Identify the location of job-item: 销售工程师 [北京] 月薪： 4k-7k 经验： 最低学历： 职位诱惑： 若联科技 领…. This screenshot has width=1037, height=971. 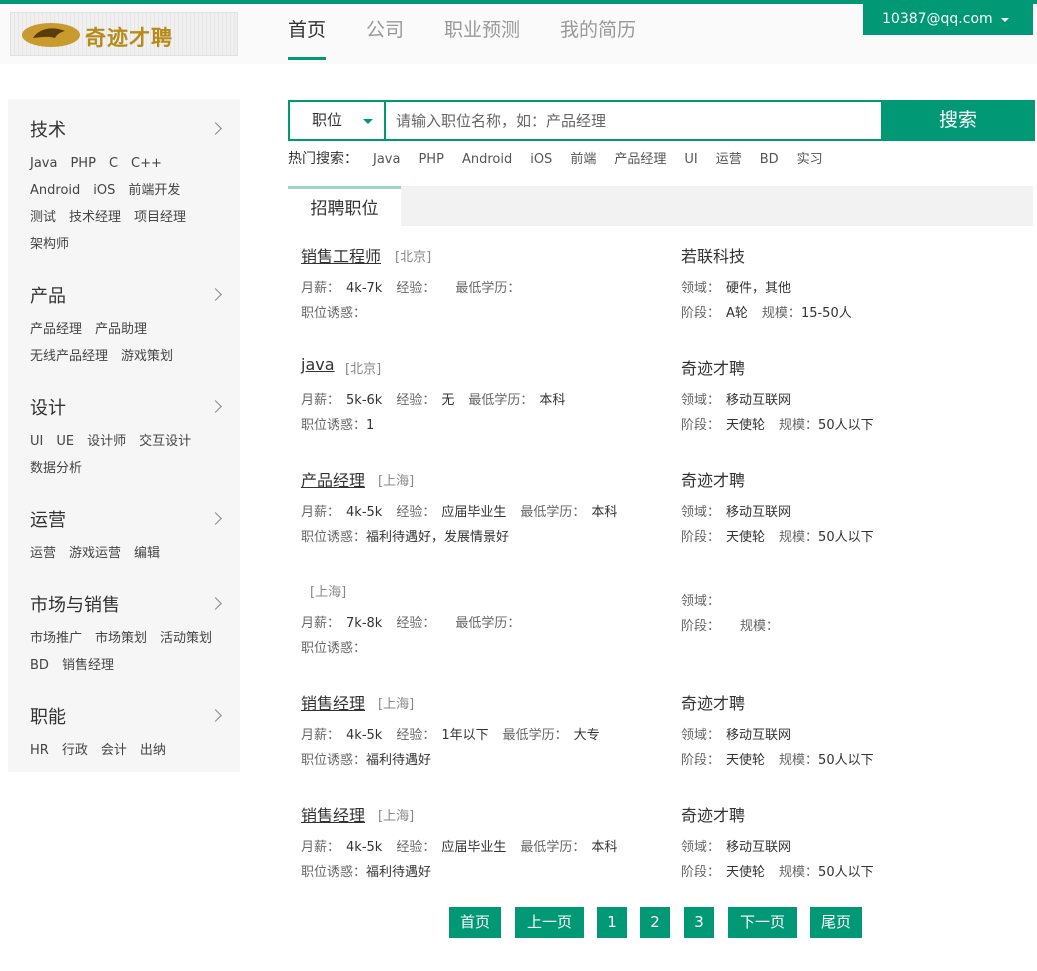
(661, 293).